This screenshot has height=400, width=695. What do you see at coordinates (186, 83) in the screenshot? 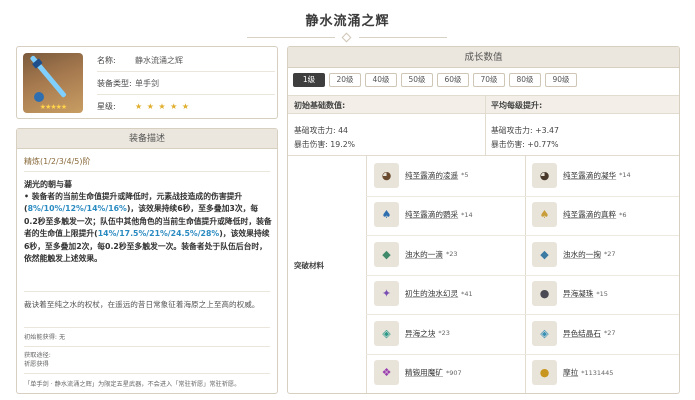
I see `weapon-type-row: 装备类型: 单手剑` at bounding box center [186, 83].